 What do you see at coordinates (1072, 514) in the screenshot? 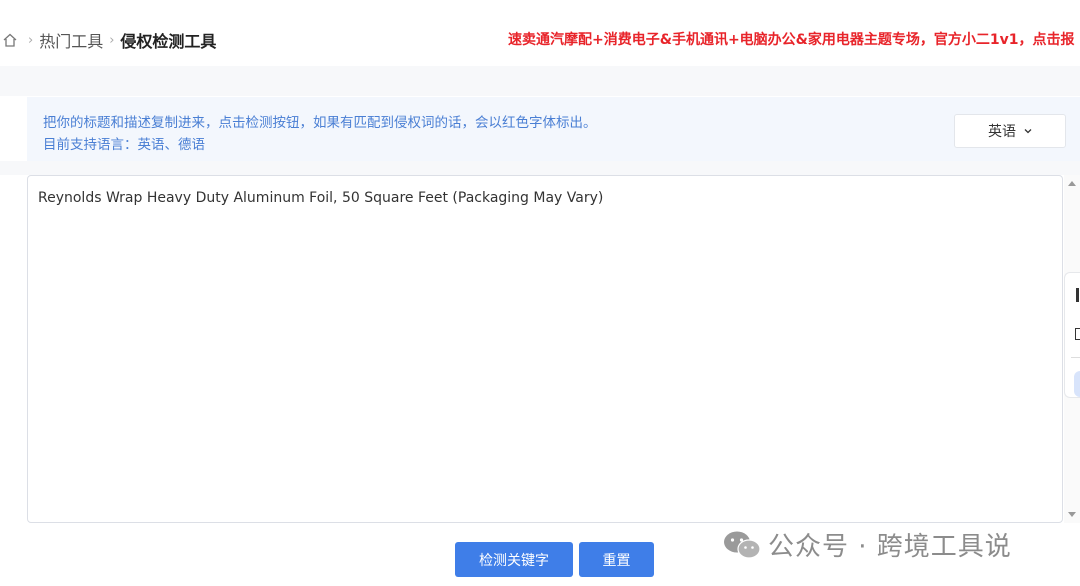
I see `scroll-down-icon` at bounding box center [1072, 514].